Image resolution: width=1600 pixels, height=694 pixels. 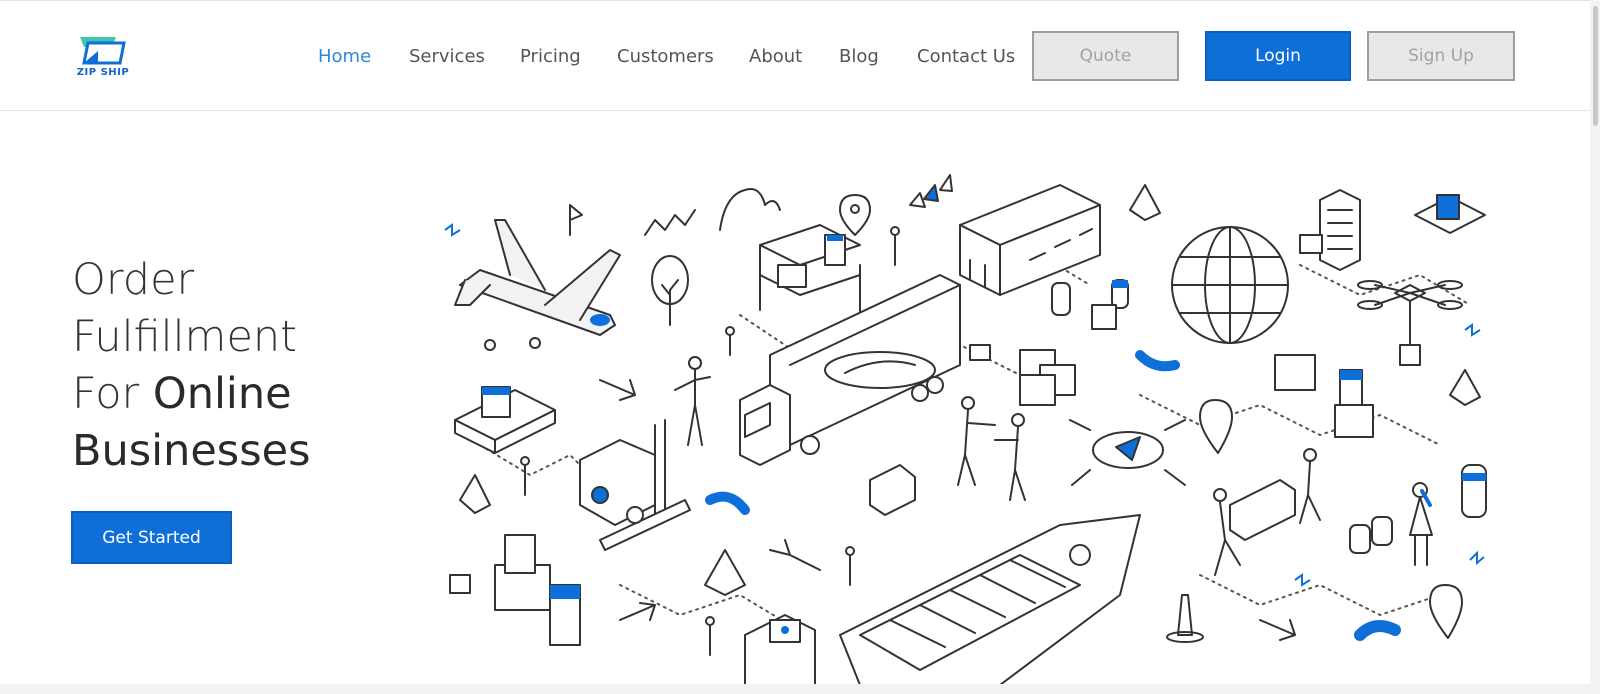 I want to click on workers-carrying-box-icon, so click(x=1267, y=512).